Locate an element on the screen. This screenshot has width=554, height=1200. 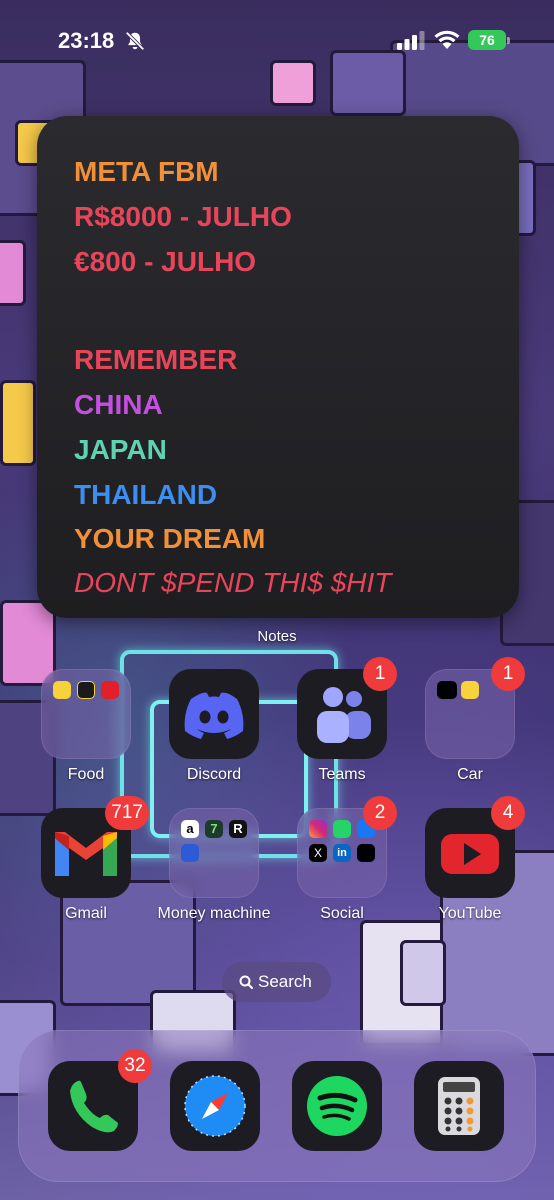
note-line: R$8000 - JULHO is located at coordinates (183, 216).